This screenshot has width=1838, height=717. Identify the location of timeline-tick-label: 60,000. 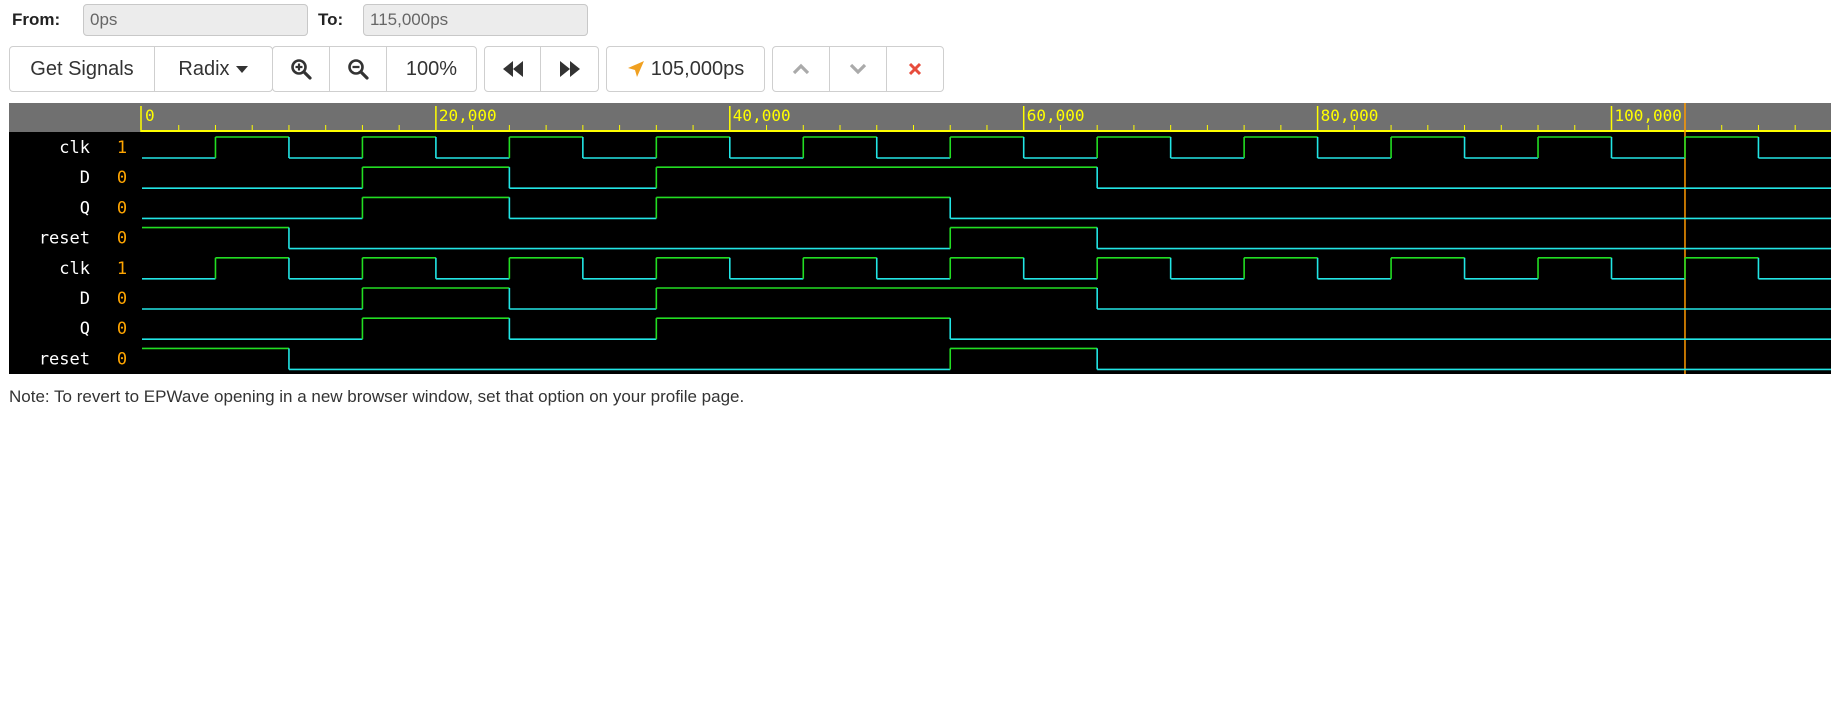
(1056, 115).